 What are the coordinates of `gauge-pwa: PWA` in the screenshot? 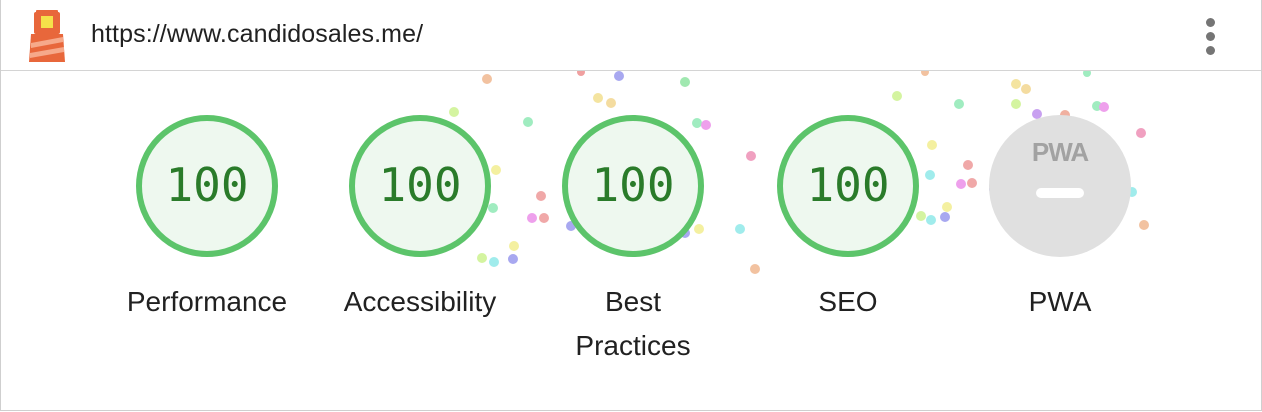 It's located at (1060, 186).